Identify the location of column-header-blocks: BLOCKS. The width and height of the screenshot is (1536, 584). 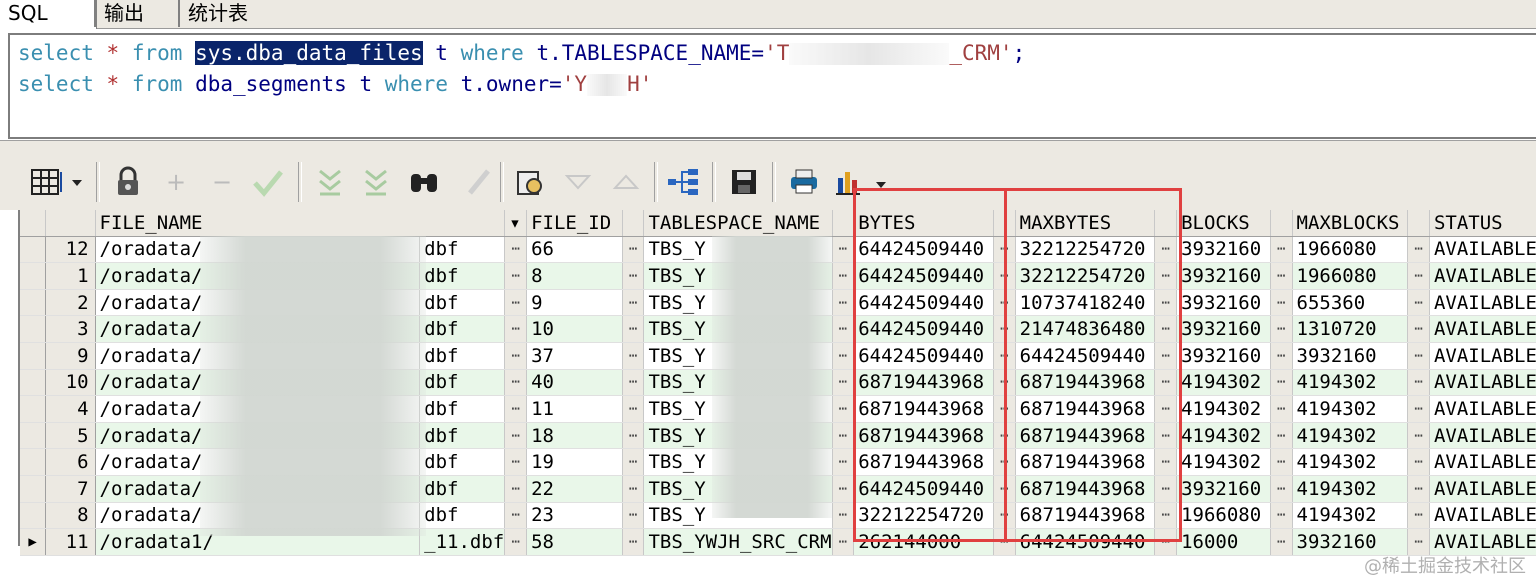
(1223, 223).